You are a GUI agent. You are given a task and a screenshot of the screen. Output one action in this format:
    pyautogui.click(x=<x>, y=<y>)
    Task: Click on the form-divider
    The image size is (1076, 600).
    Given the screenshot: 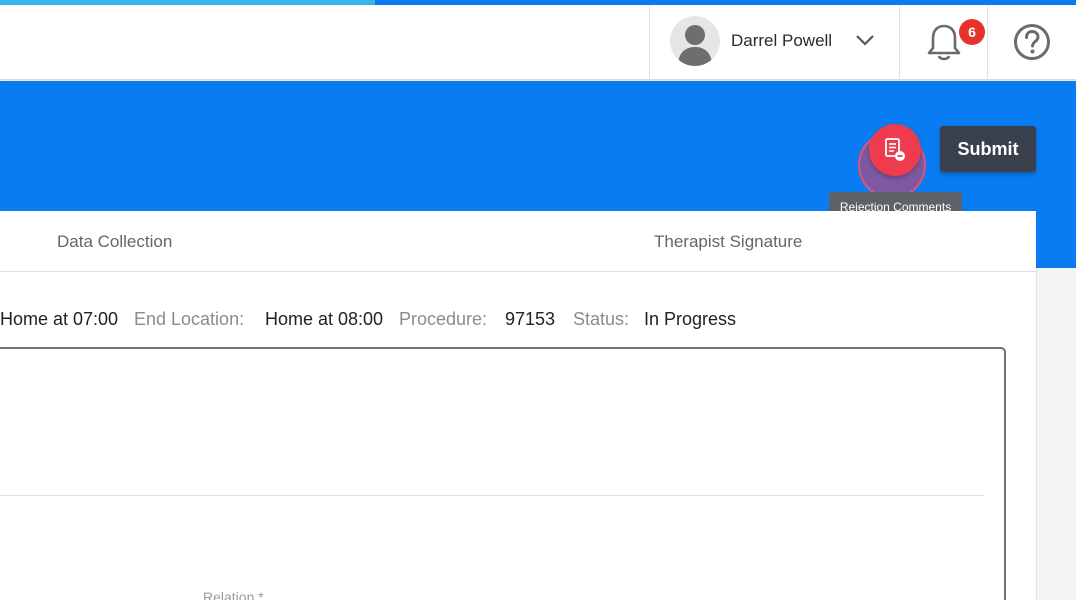 What is the action you would take?
    pyautogui.click(x=492, y=495)
    